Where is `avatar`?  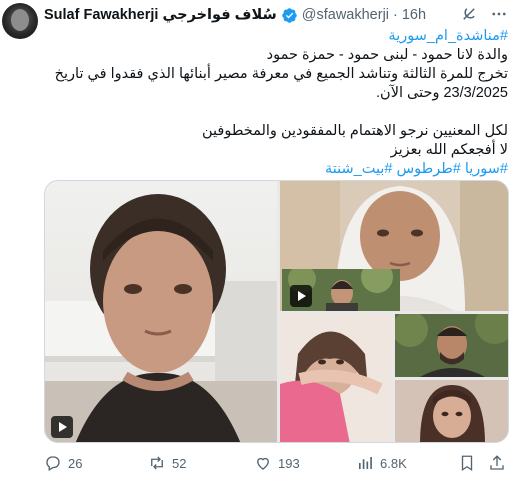
avatar is located at coordinates (20, 21).